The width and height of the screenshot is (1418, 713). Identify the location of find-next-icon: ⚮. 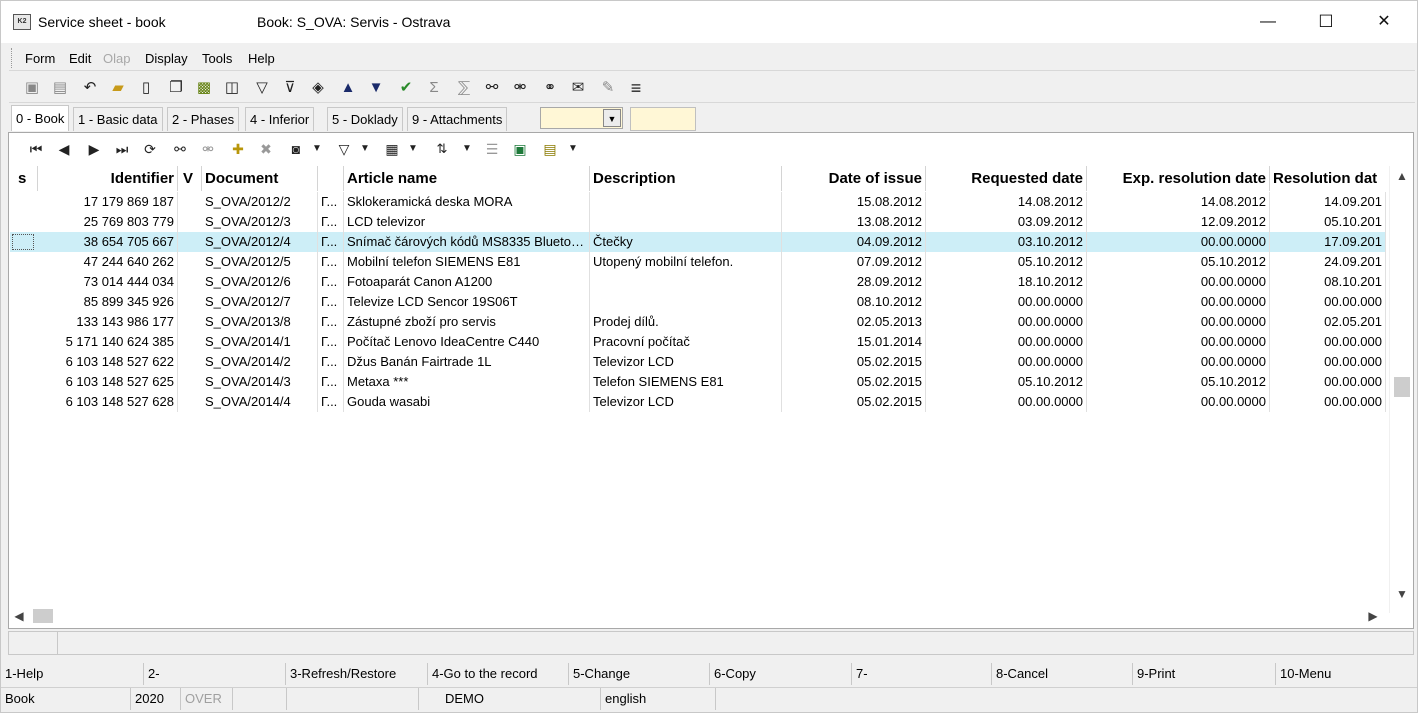
(520, 88).